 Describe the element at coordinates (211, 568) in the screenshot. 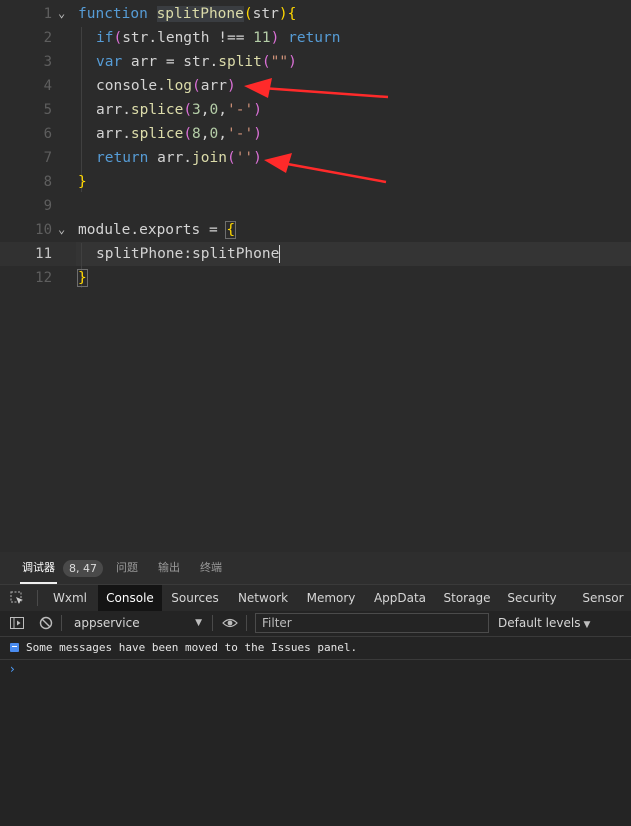

I see `tab-terminal: 终端` at that location.